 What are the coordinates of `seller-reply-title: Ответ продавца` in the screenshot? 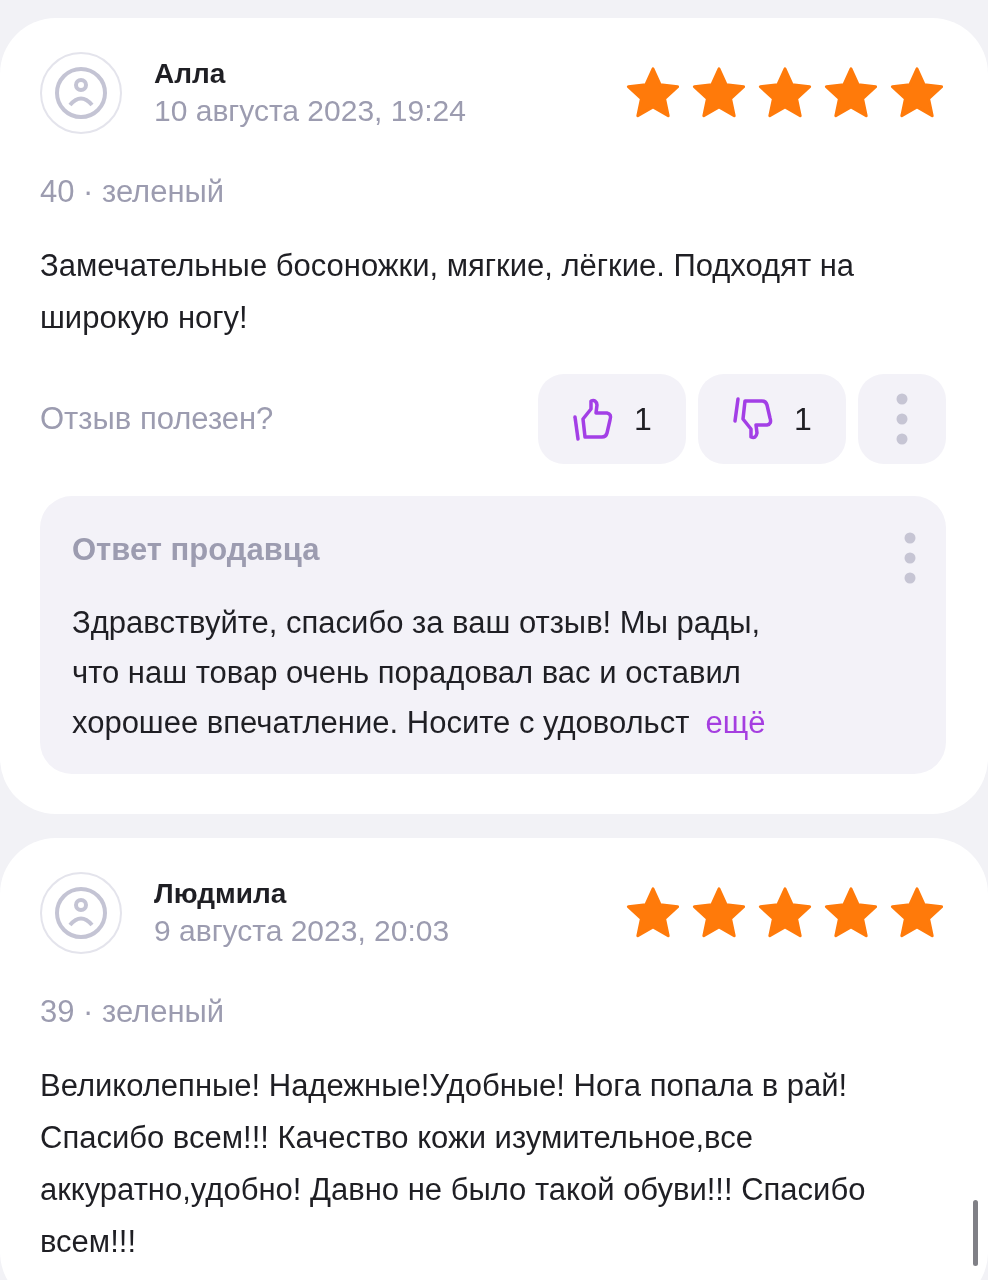 It's located at (196, 550).